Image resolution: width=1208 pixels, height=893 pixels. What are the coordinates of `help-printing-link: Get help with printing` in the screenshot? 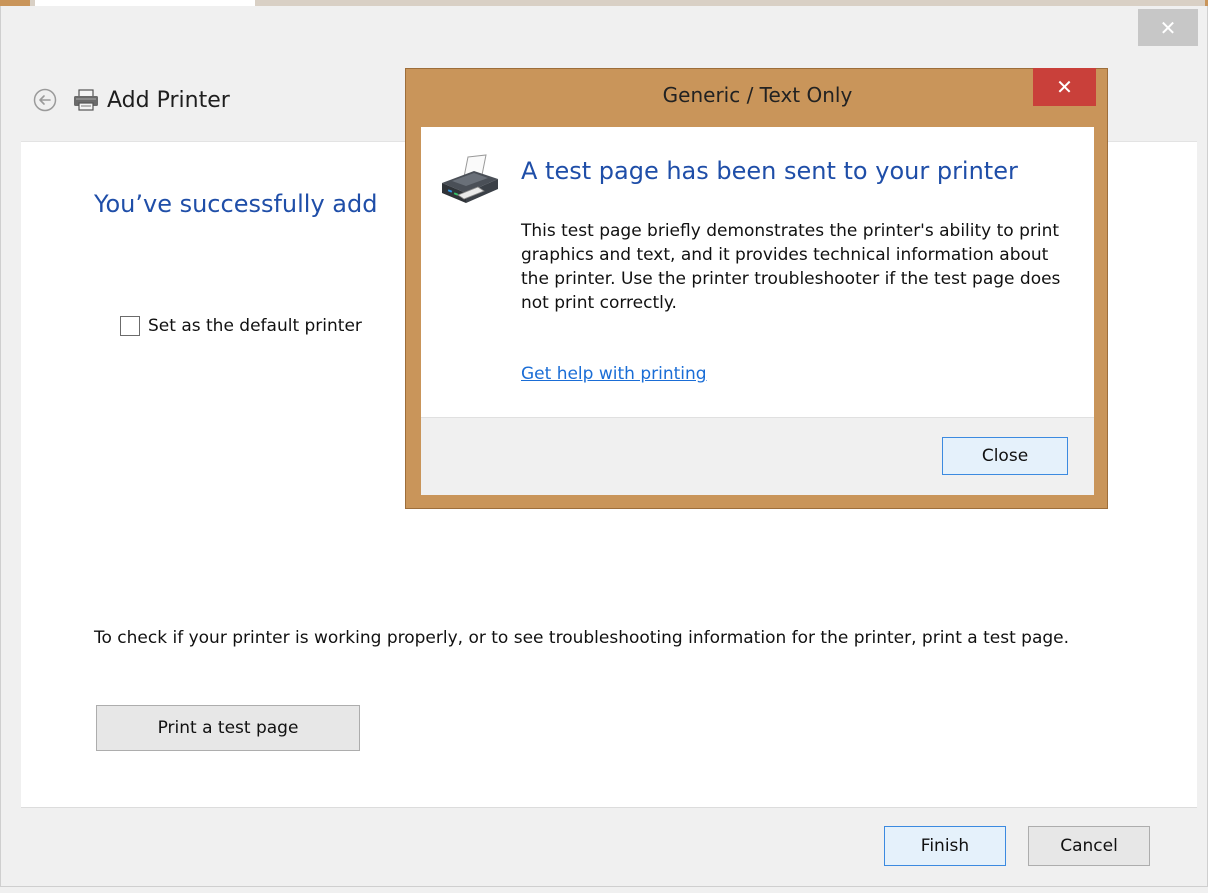 It's located at (614, 374).